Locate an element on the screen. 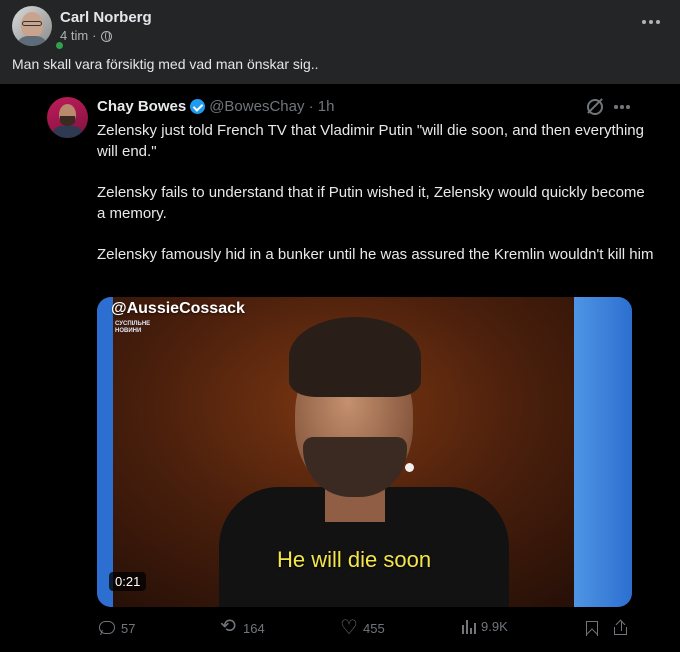 The height and width of the screenshot is (652, 680). verified-badge-icon is located at coordinates (198, 106).